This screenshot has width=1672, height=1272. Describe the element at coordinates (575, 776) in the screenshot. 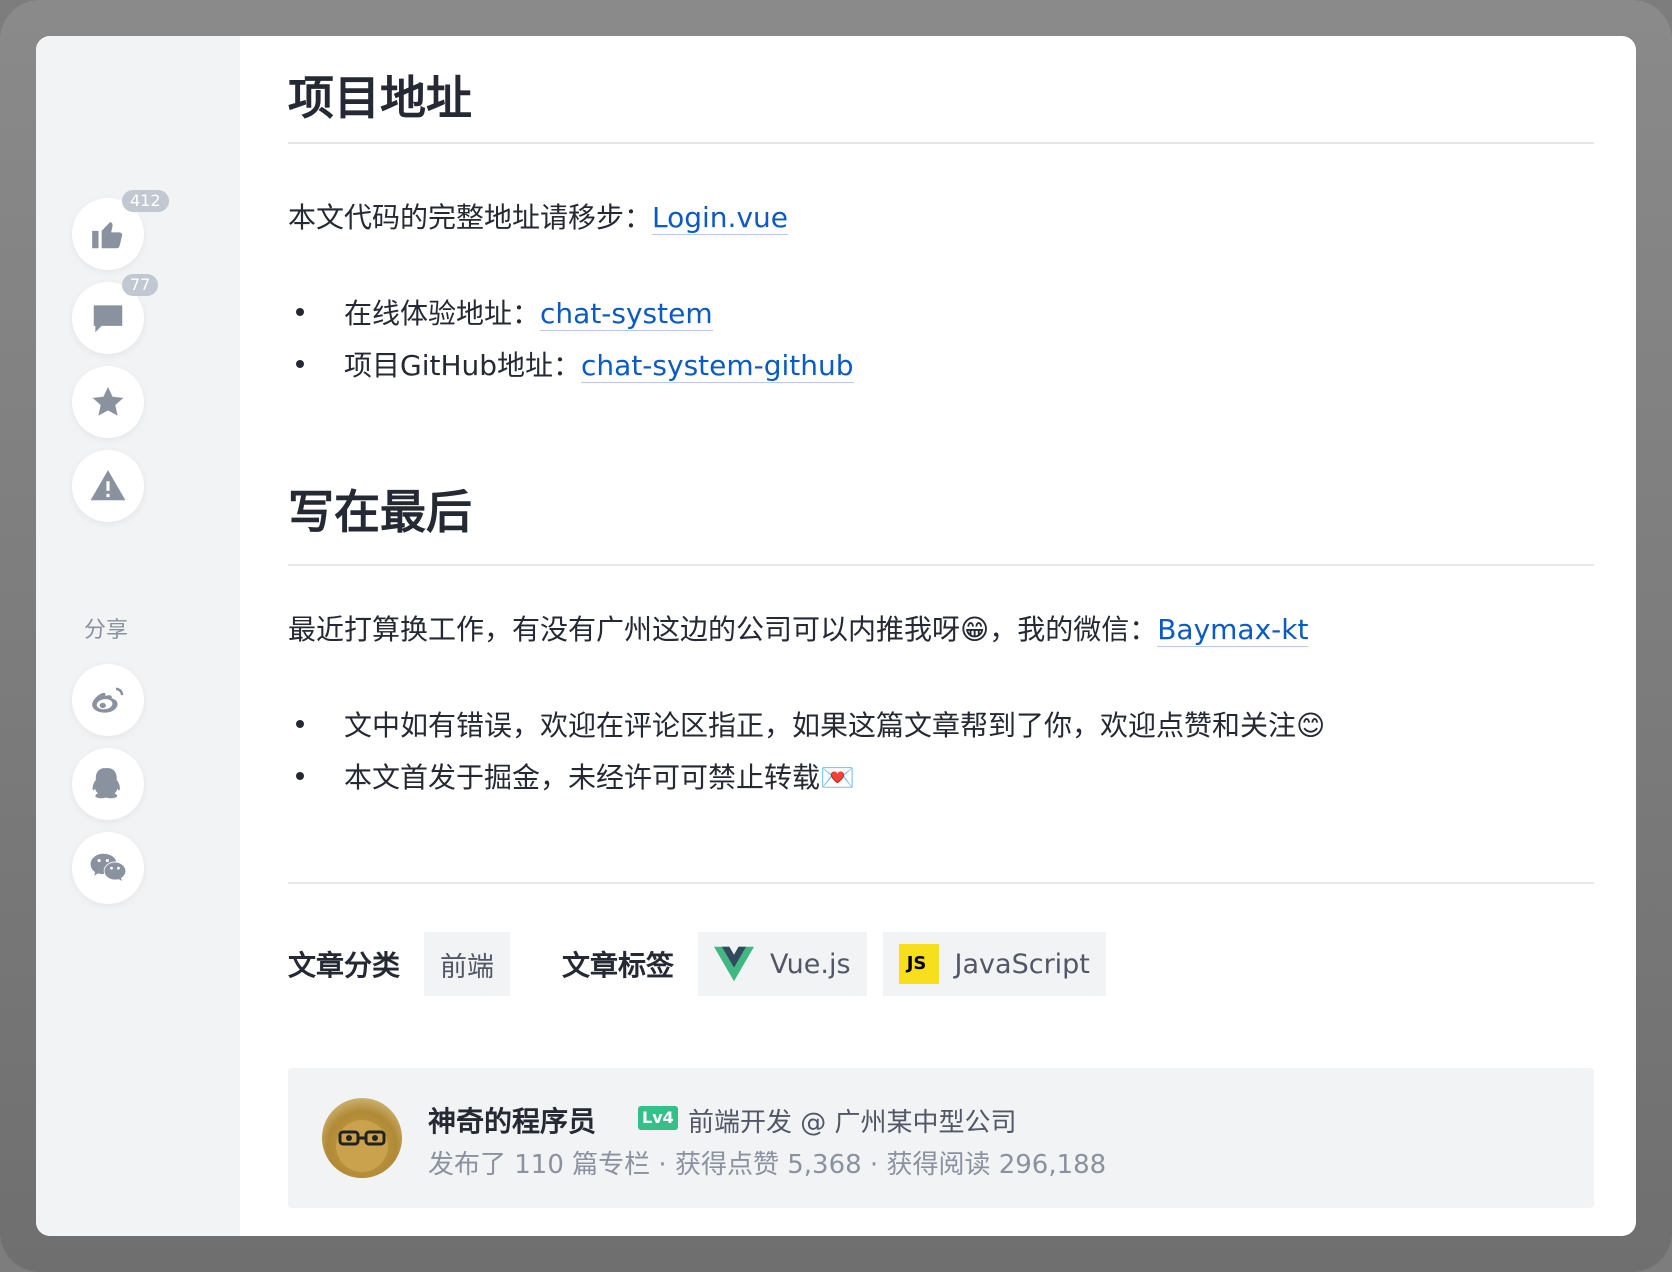

I see `list-item: 本文首发于掘金，未经许可可禁止转载💌` at that location.